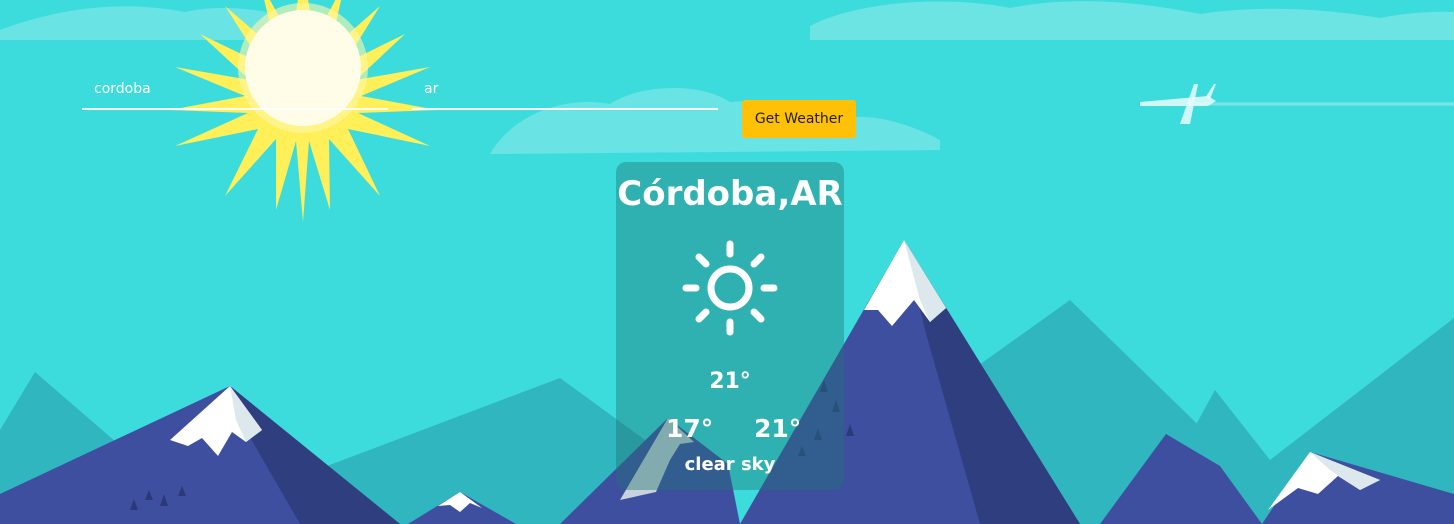 Image resolution: width=1454 pixels, height=524 pixels. I want to click on country-input-field, so click(565, 92).